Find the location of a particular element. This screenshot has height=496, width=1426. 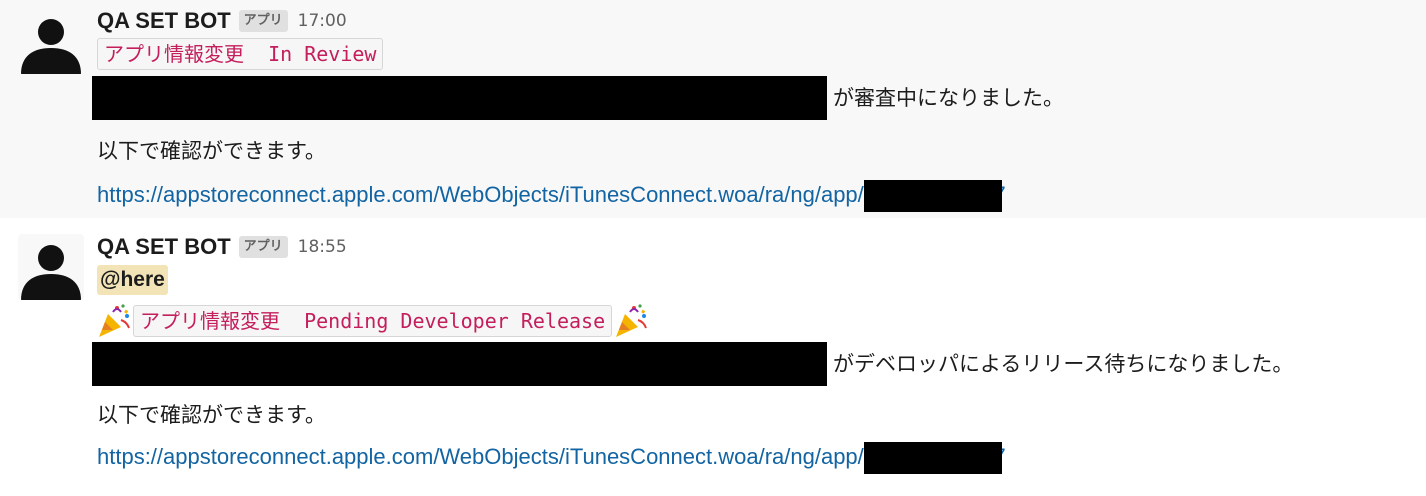

status-line: がデベロッパによるリリース待ちになりました。 is located at coordinates (749, 365).